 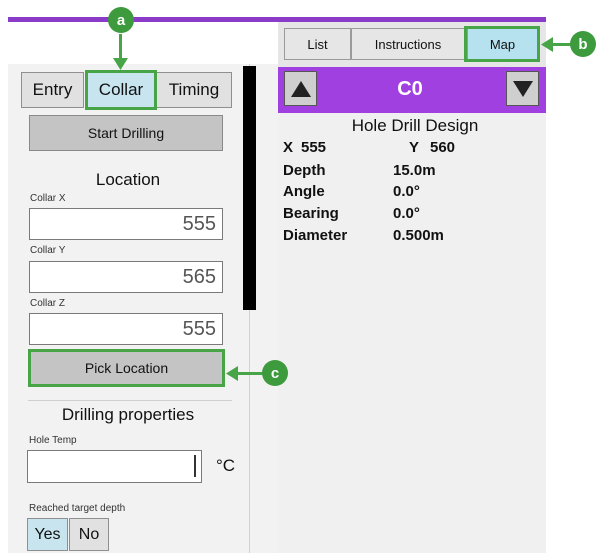 I want to click on y-label: Y, so click(x=414, y=147).